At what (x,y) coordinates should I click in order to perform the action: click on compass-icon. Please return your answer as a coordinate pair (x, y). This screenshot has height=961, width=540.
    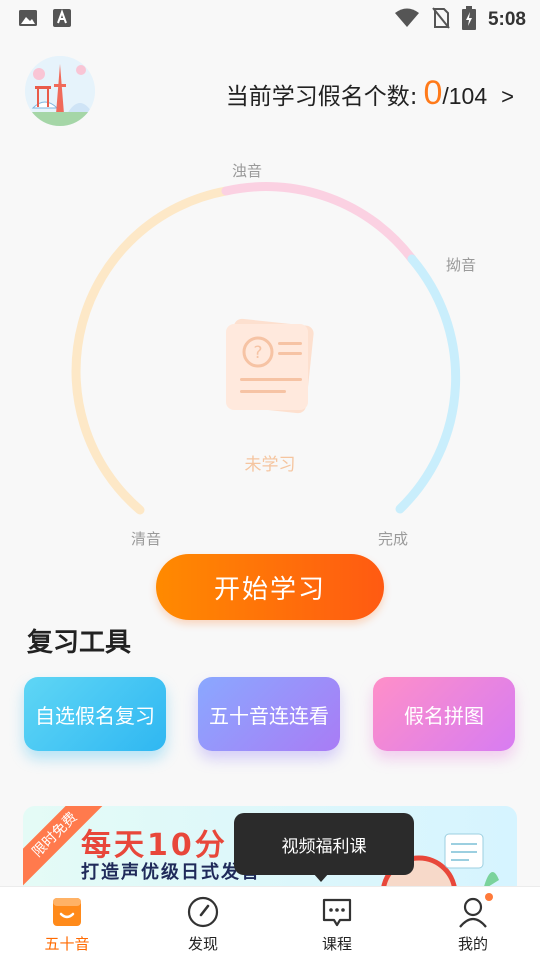
    Looking at the image, I should click on (203, 912).